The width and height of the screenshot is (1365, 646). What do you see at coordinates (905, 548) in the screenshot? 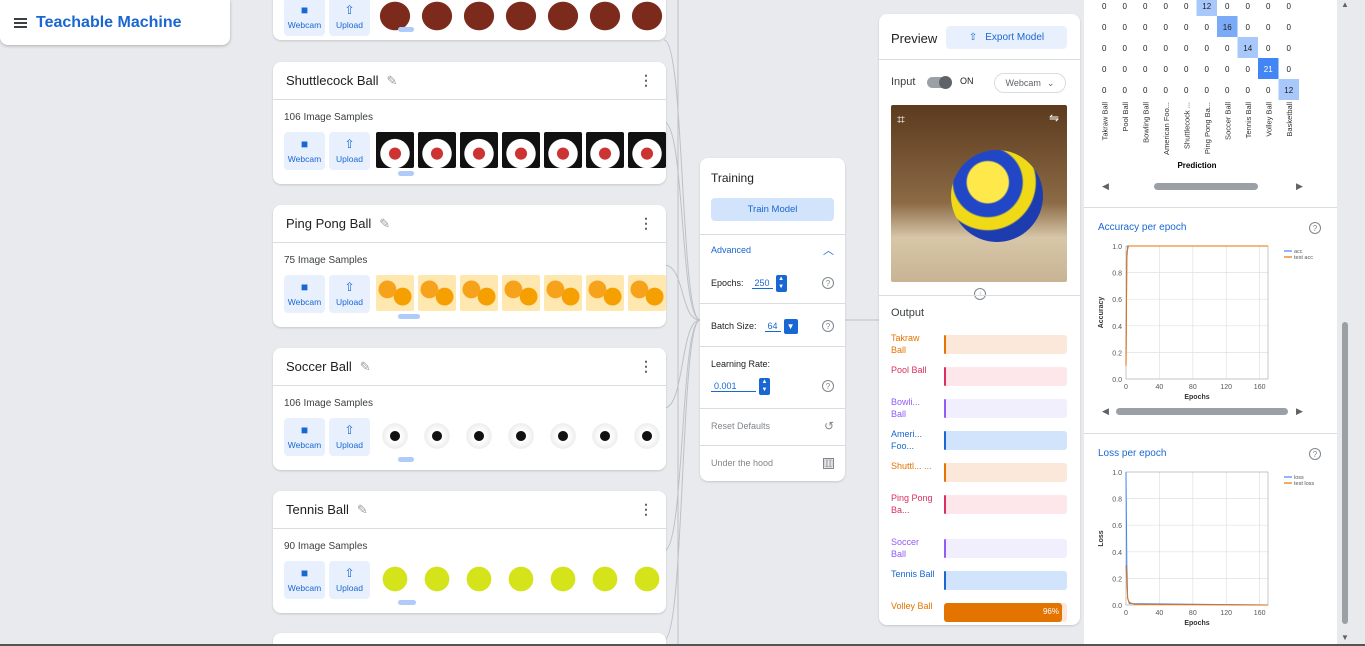
I see `output-class-label: Soccer Ball` at bounding box center [905, 548].